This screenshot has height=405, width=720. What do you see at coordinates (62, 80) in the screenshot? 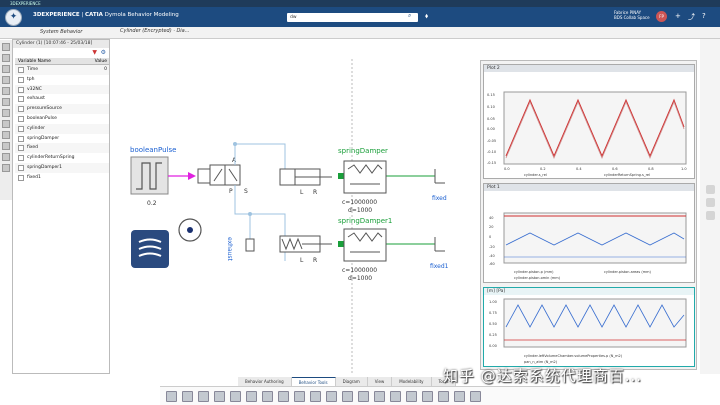
I see `table-row: tph` at bounding box center [62, 80].